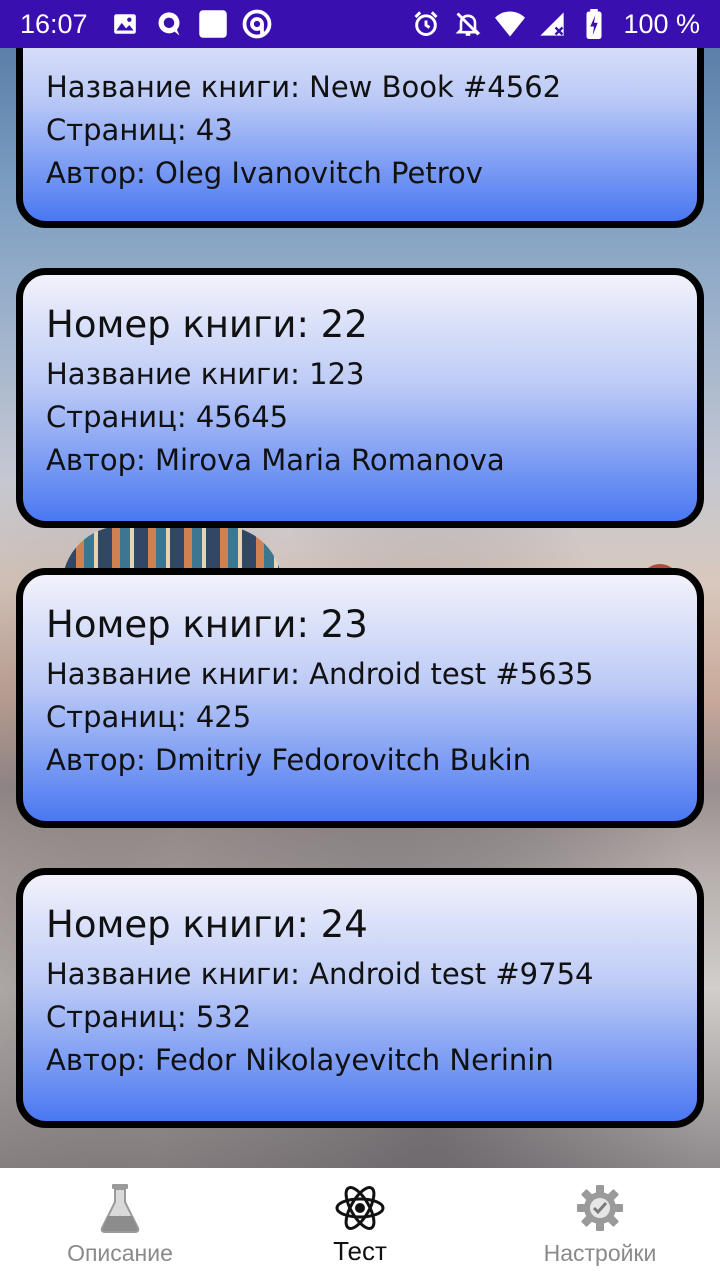  I want to click on book-author: Автор: Oleg Ivanovitch Petrov, so click(264, 173).